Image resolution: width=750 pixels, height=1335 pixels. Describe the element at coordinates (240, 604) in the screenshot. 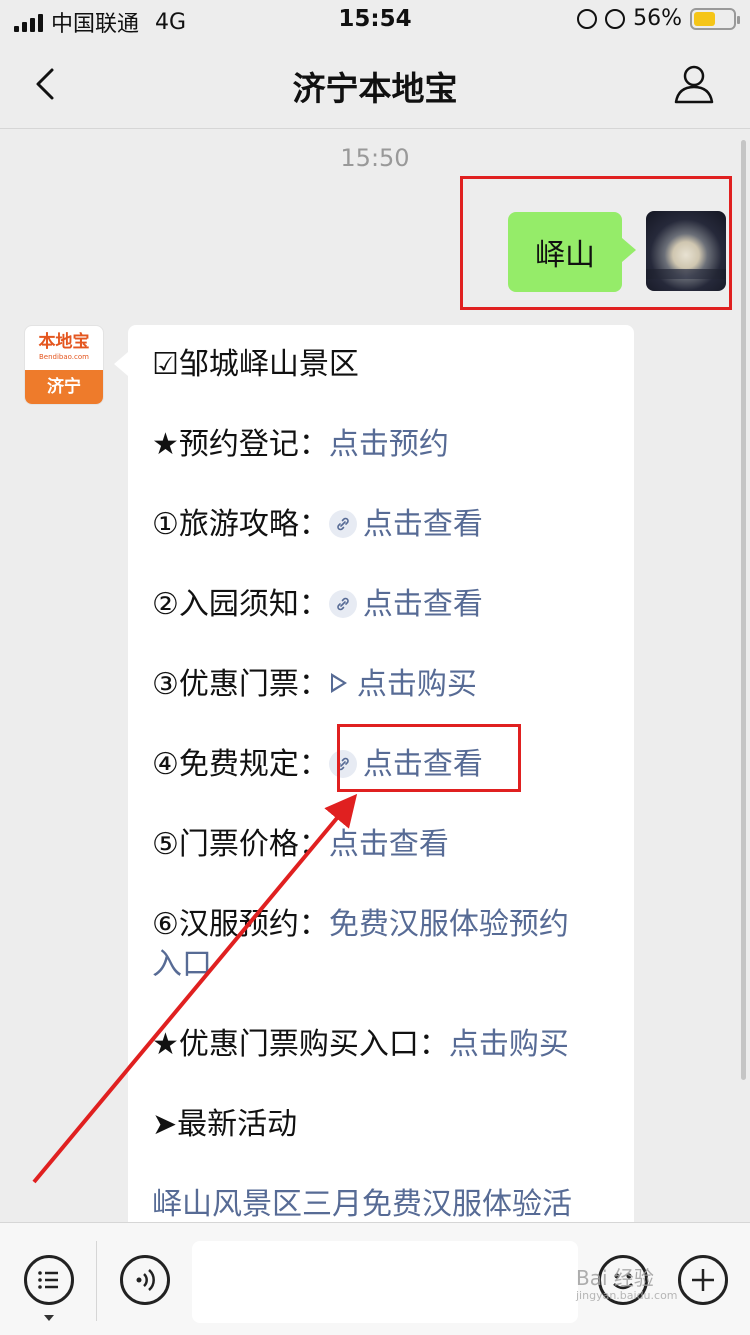

I see `item-label: ②入园须知：` at that location.